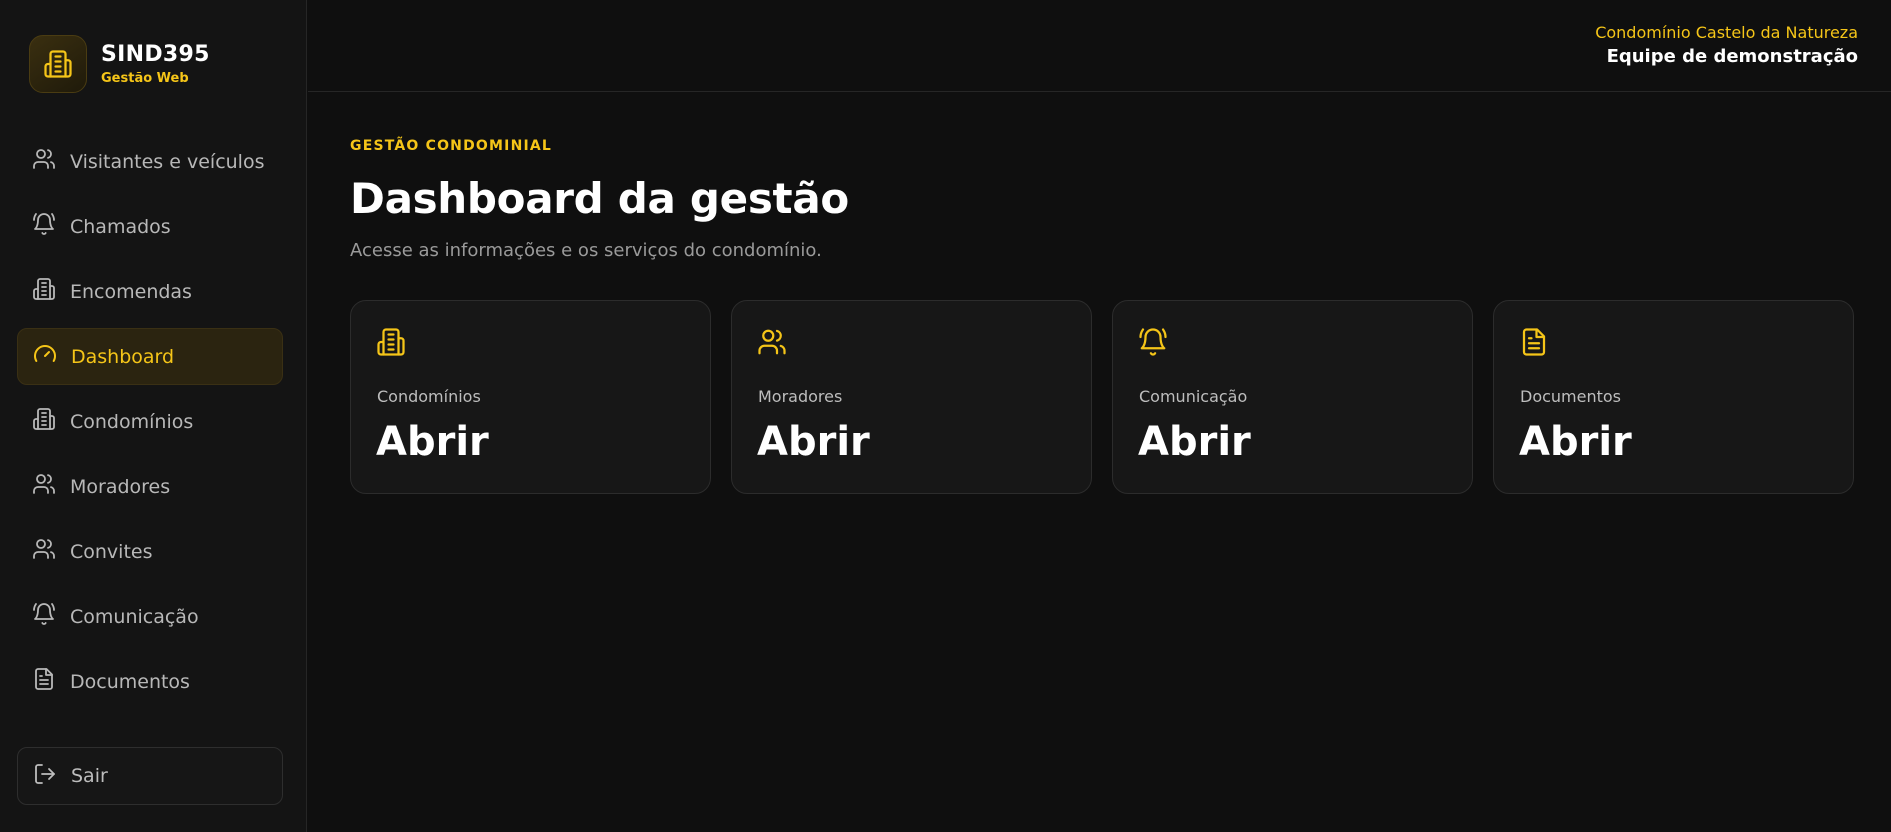 Image resolution: width=1891 pixels, height=832 pixels. I want to click on gauge-icon, so click(45, 356).